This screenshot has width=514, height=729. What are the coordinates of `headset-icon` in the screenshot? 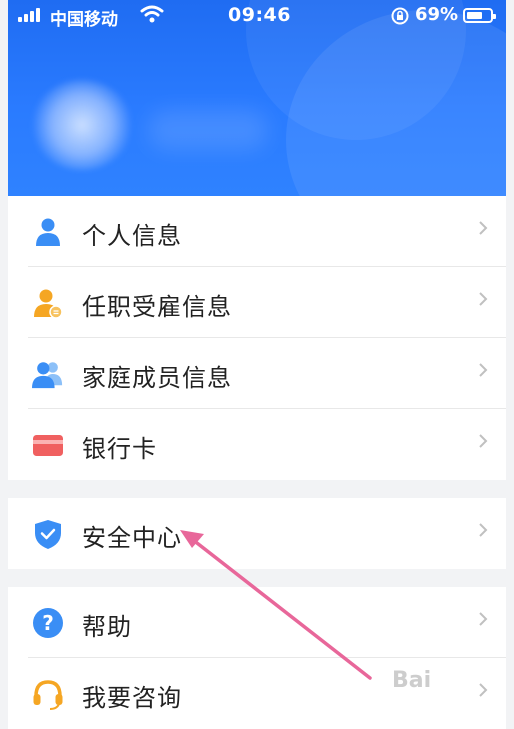 It's located at (48, 695).